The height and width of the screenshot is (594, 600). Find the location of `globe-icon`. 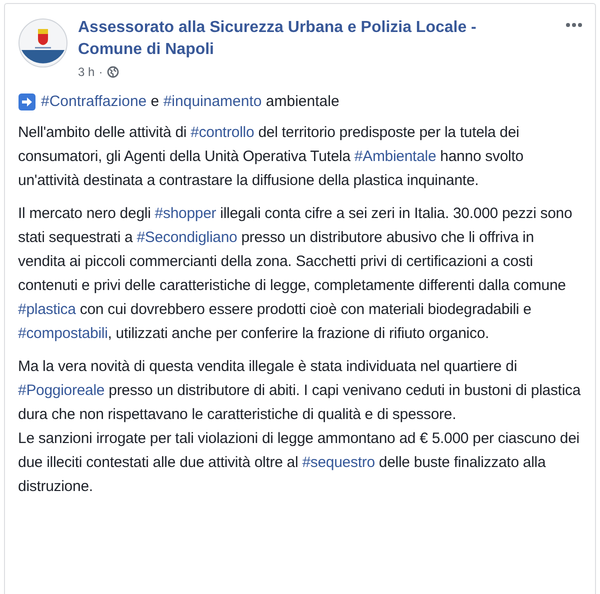

globe-icon is located at coordinates (112, 72).